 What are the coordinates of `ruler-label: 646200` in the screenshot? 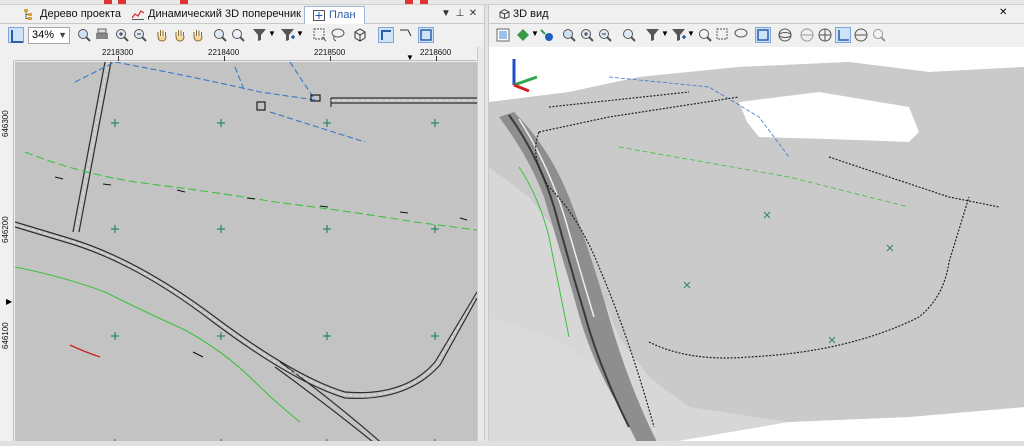 It's located at (5, 229).